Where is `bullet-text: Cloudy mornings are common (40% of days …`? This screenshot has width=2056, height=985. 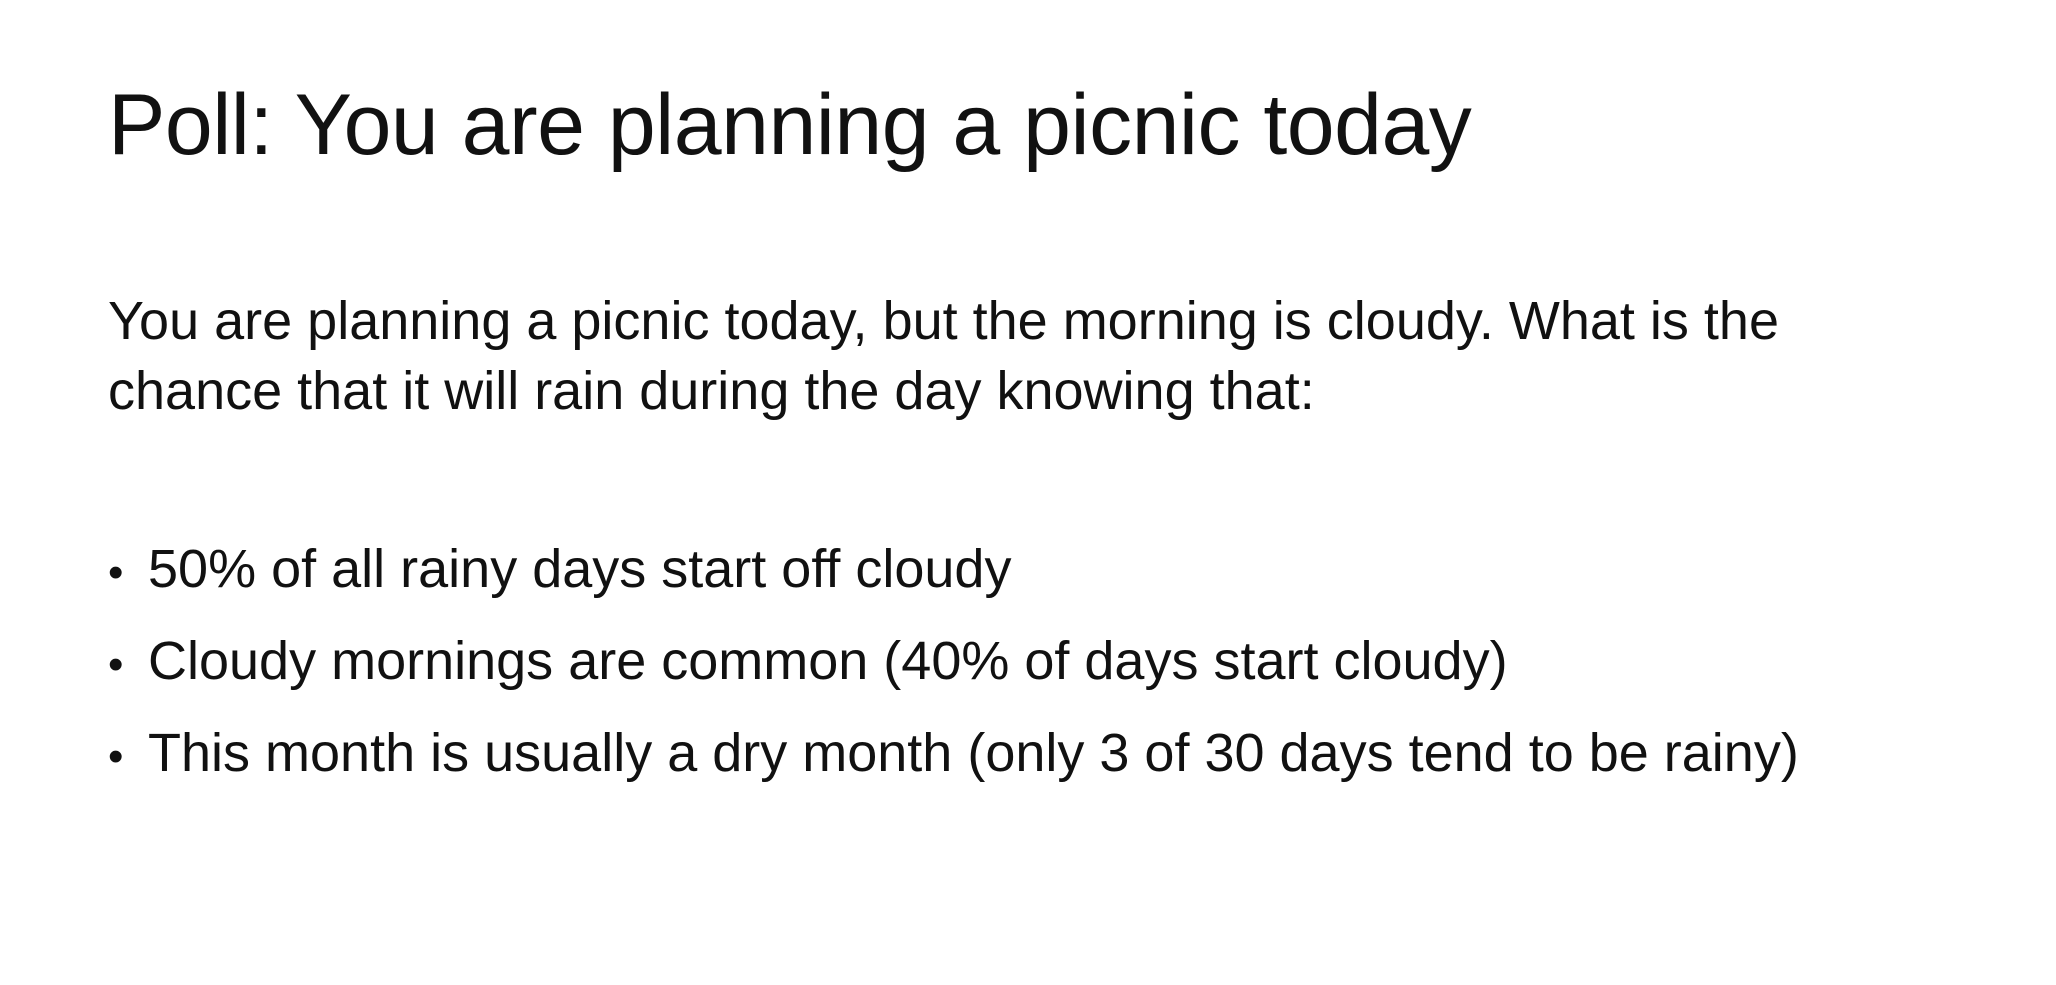 bullet-text: Cloudy mornings are common (40% of days … is located at coordinates (828, 661).